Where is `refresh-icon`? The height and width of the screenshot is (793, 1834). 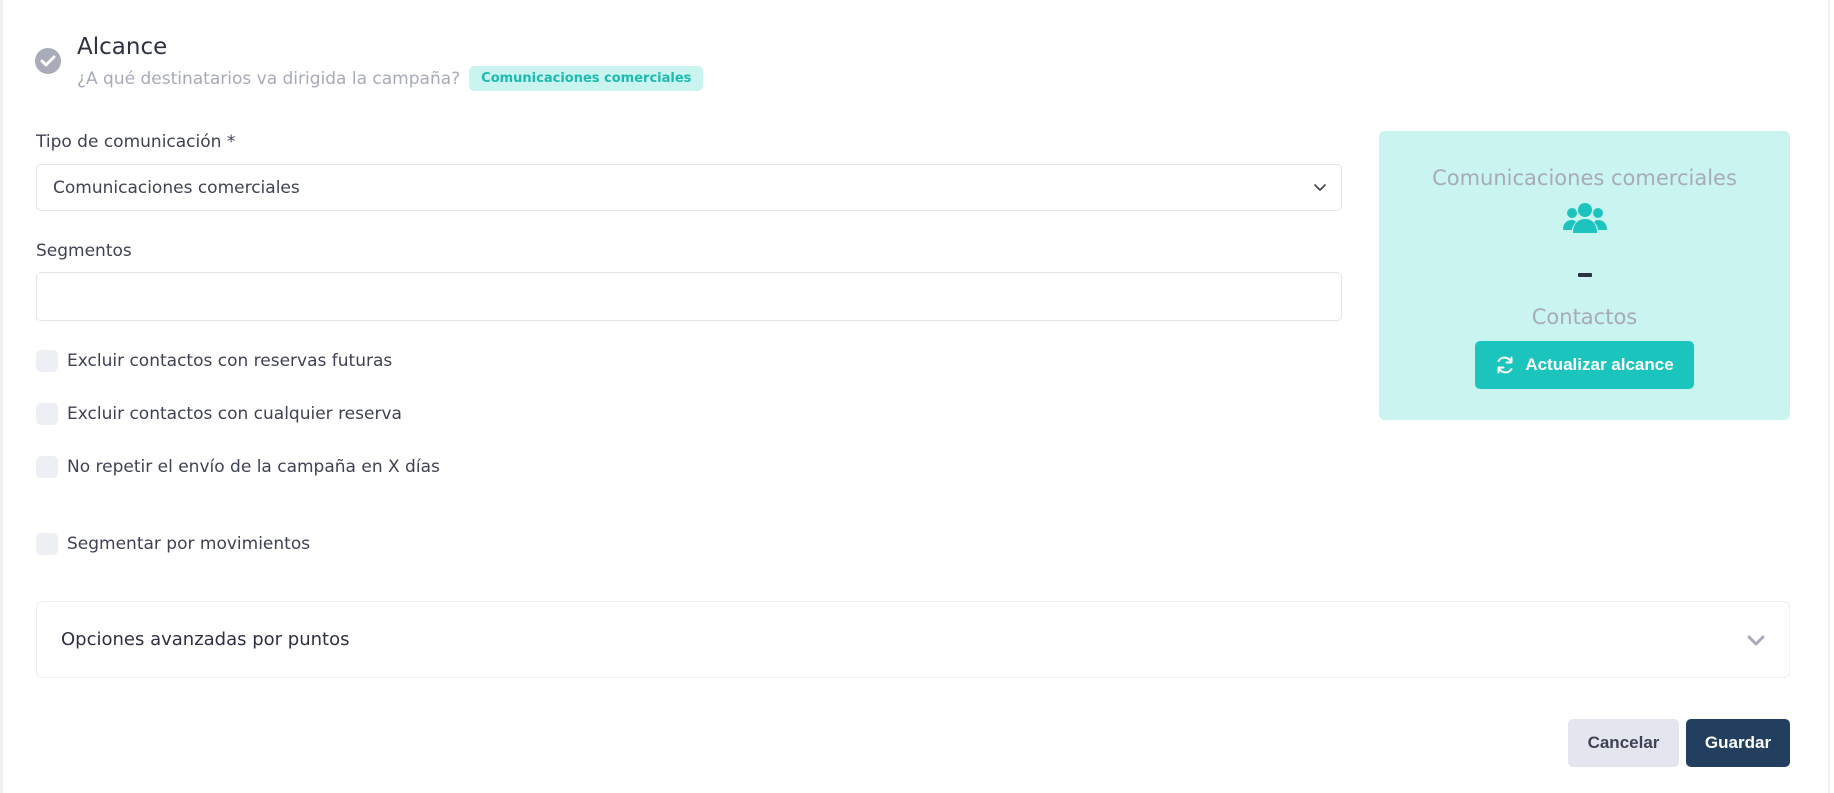
refresh-icon is located at coordinates (1505, 365).